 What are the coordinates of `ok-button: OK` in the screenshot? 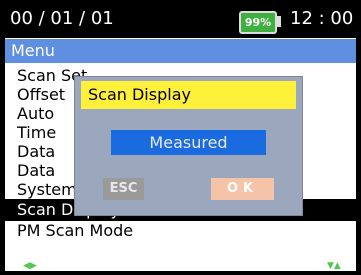 It's located at (242, 189).